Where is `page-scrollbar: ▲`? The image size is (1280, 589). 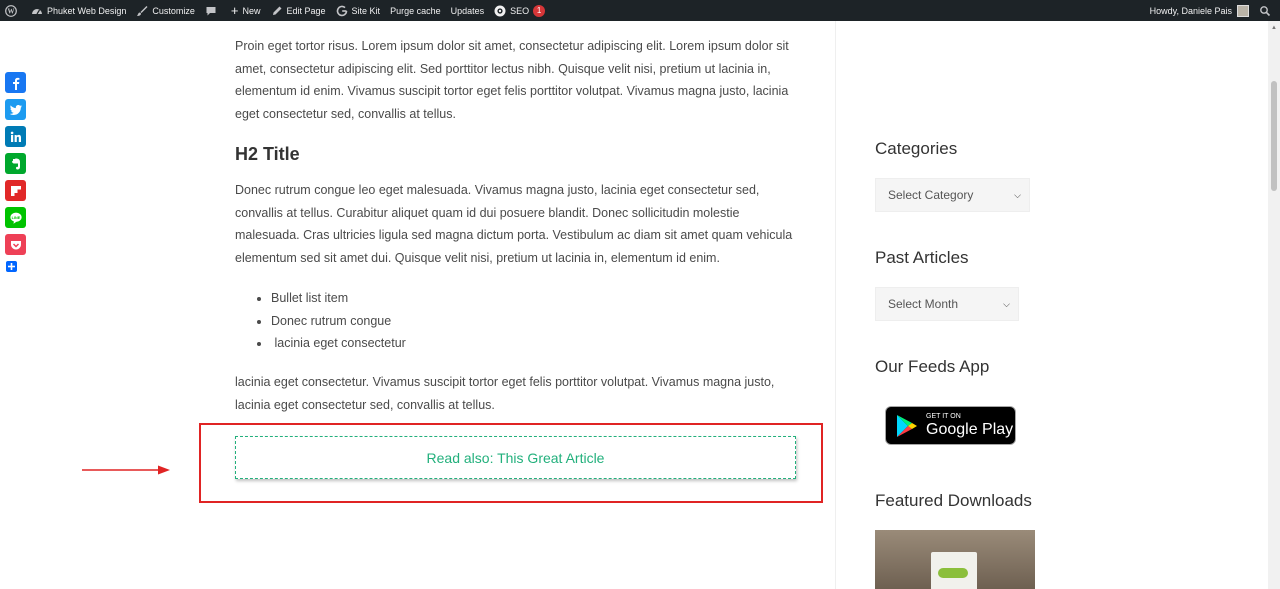 page-scrollbar: ▲ is located at coordinates (1274, 305).